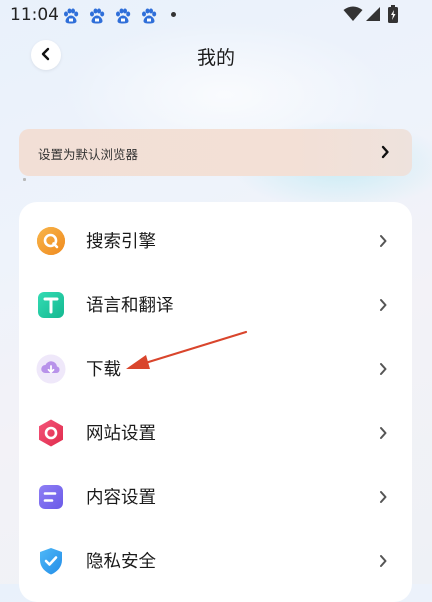 This screenshot has width=432, height=602. What do you see at coordinates (121, 434) in the screenshot?
I see `menu-item-label: 网站设置` at bounding box center [121, 434].